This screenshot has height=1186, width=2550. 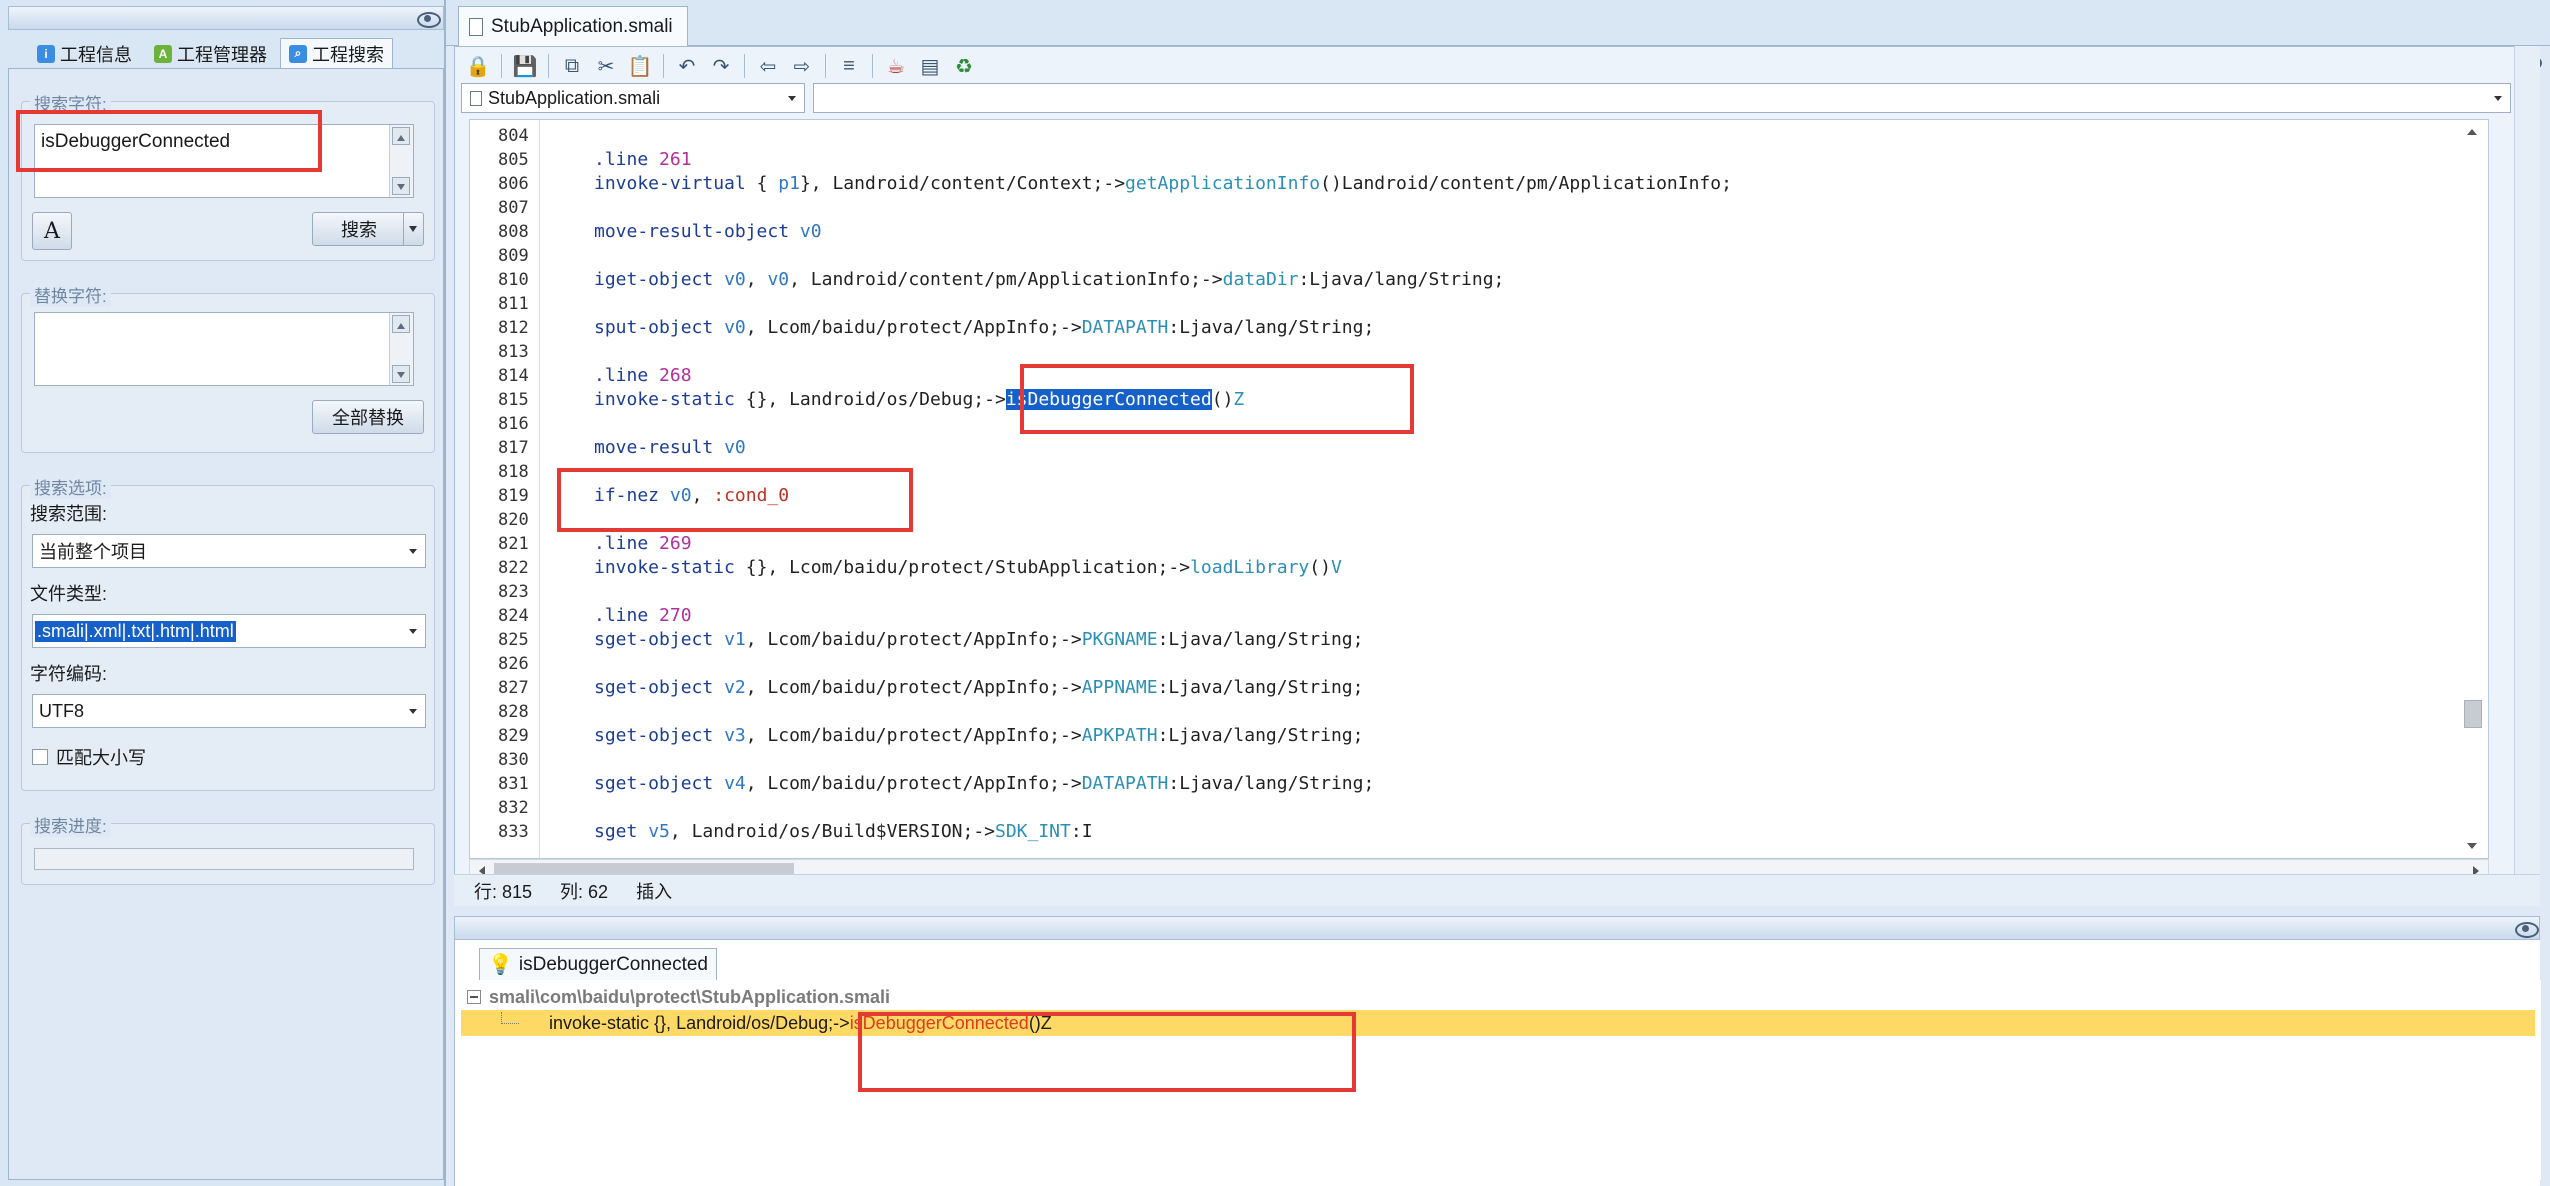 I want to click on code-token: move-result, so click(x=654, y=447).